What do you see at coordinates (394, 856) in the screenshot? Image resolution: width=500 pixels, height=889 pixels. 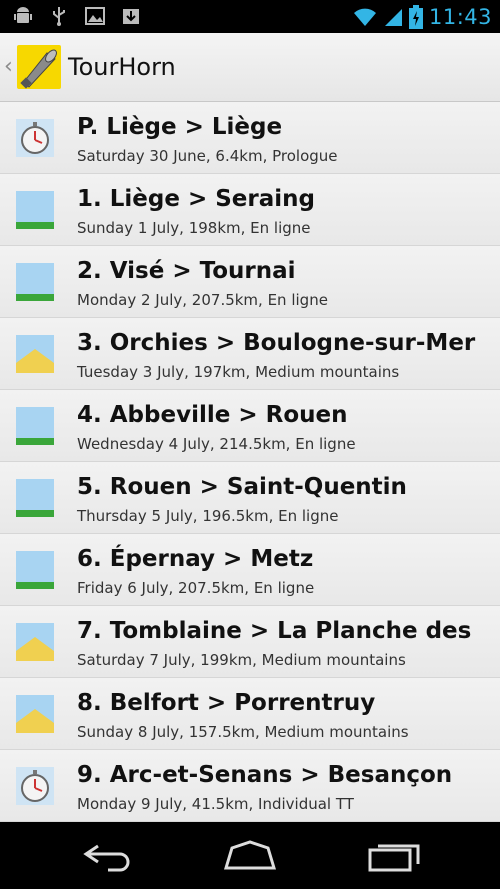 I see `recent-apps-icon` at bounding box center [394, 856].